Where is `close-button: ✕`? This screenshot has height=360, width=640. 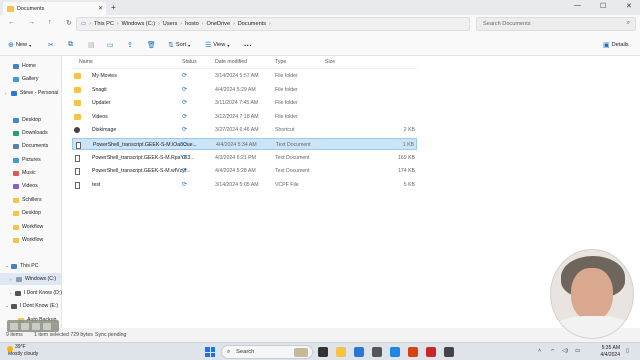
close-button: ✕ is located at coordinates (629, 6).